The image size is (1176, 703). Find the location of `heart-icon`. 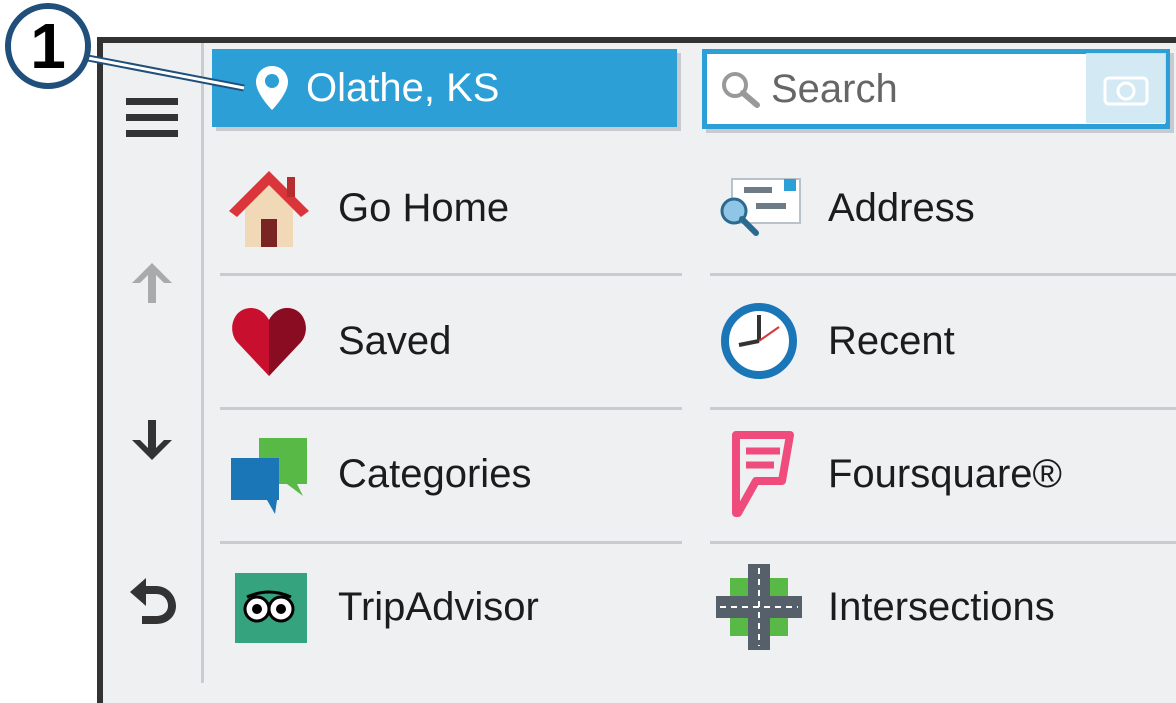

heart-icon is located at coordinates (269, 341).